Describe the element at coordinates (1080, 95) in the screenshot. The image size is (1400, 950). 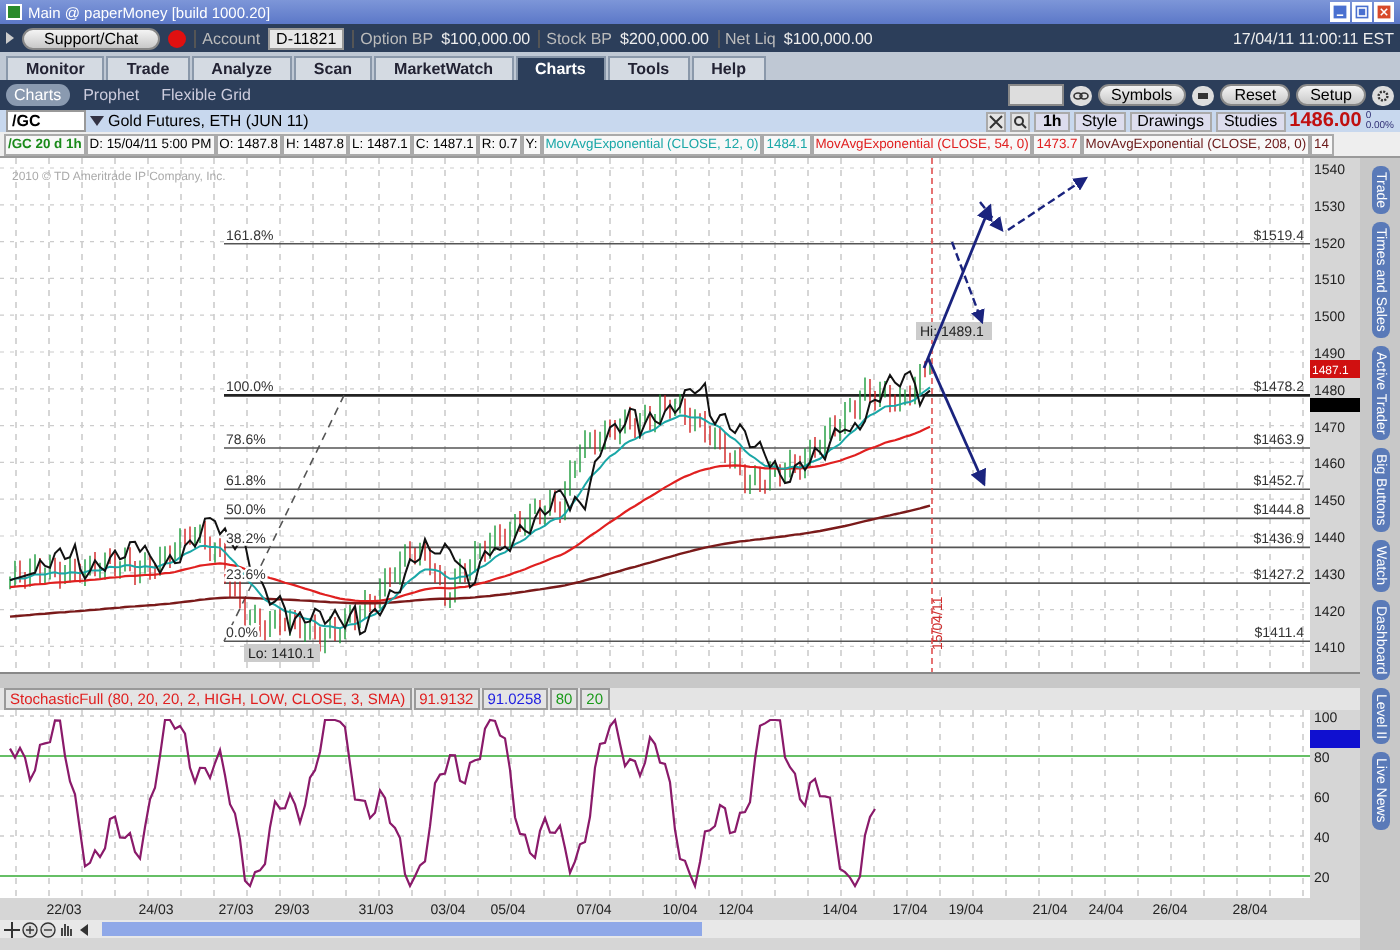
I see `link-icon` at that location.